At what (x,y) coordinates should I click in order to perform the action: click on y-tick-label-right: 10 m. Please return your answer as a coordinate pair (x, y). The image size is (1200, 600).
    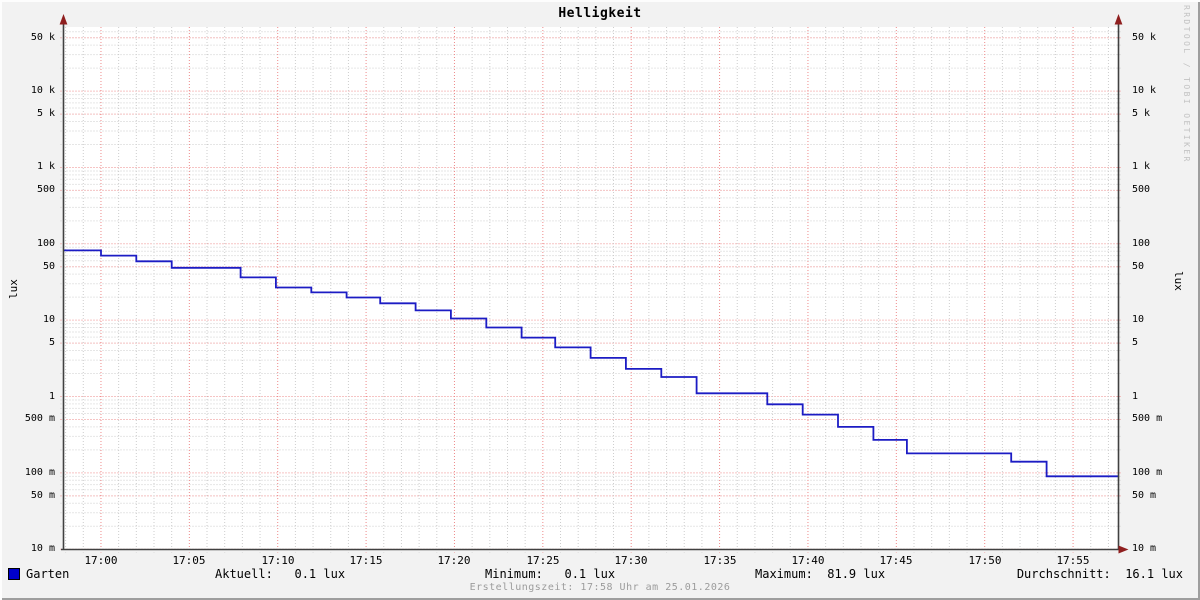
    Looking at the image, I should click on (1144, 548).